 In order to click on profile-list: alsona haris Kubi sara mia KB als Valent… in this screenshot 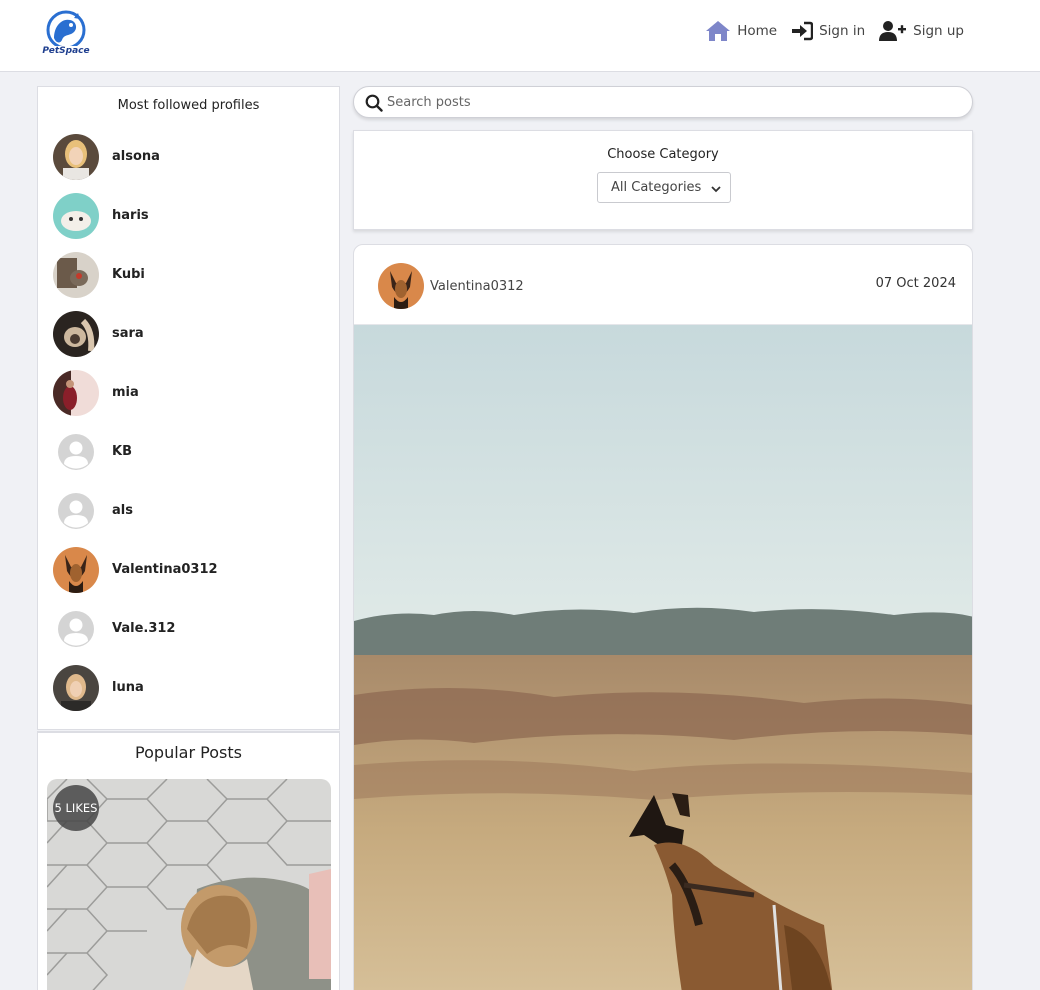, I will do `click(135, 422)`.